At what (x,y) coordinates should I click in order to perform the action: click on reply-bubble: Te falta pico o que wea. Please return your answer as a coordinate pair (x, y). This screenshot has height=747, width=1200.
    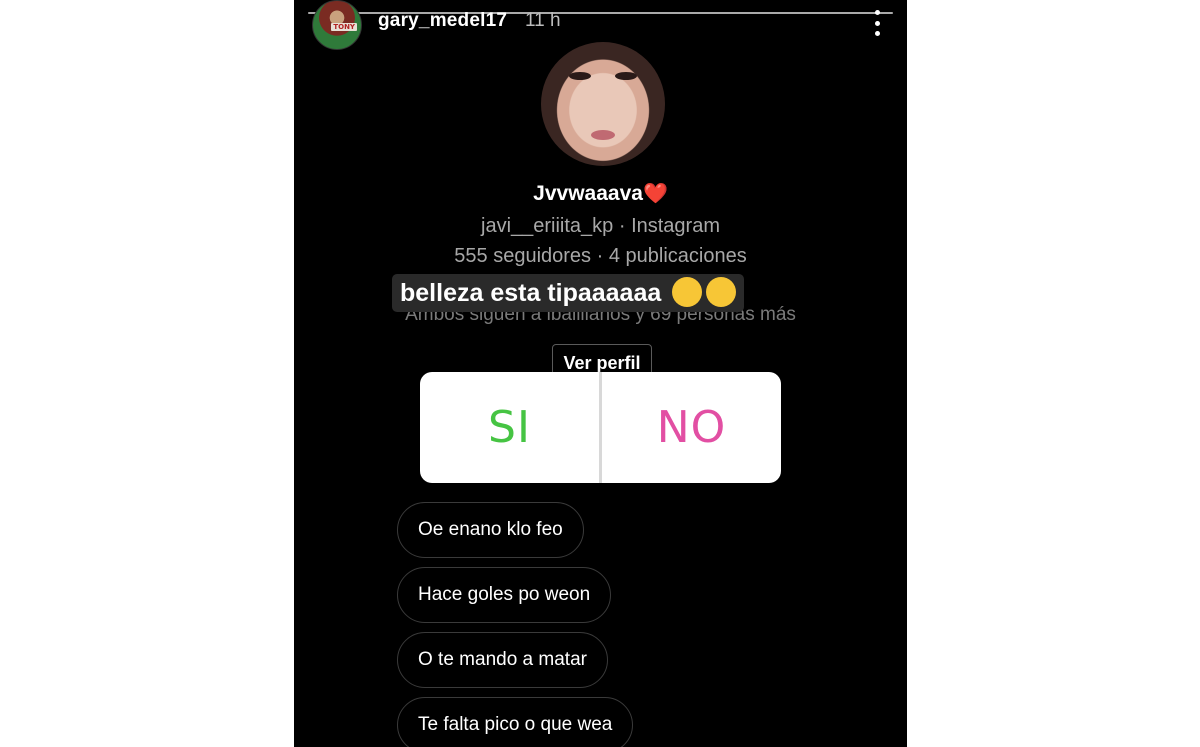
    Looking at the image, I should click on (515, 722).